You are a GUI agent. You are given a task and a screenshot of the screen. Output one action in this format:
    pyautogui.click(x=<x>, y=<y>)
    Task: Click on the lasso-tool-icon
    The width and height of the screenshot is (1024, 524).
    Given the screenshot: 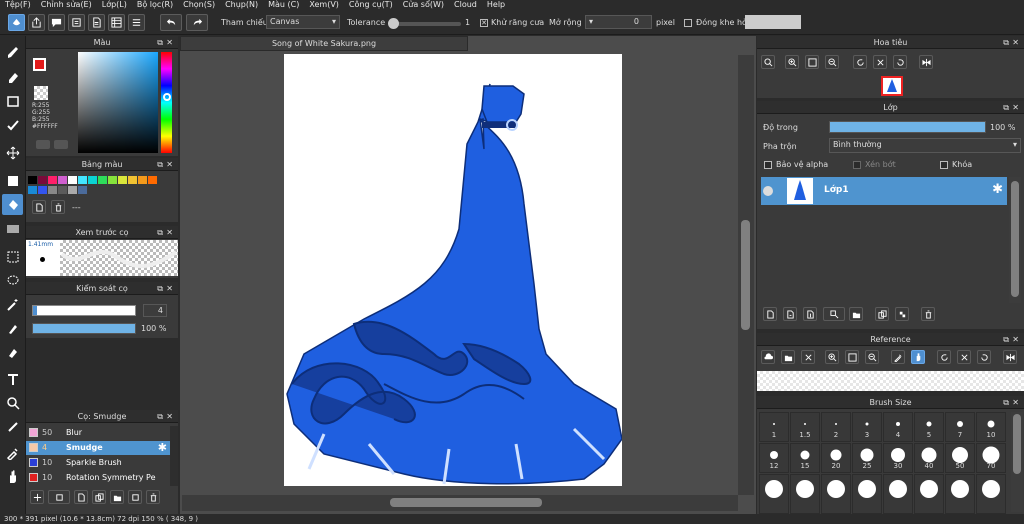 What is the action you would take?
    pyautogui.click(x=12, y=280)
    